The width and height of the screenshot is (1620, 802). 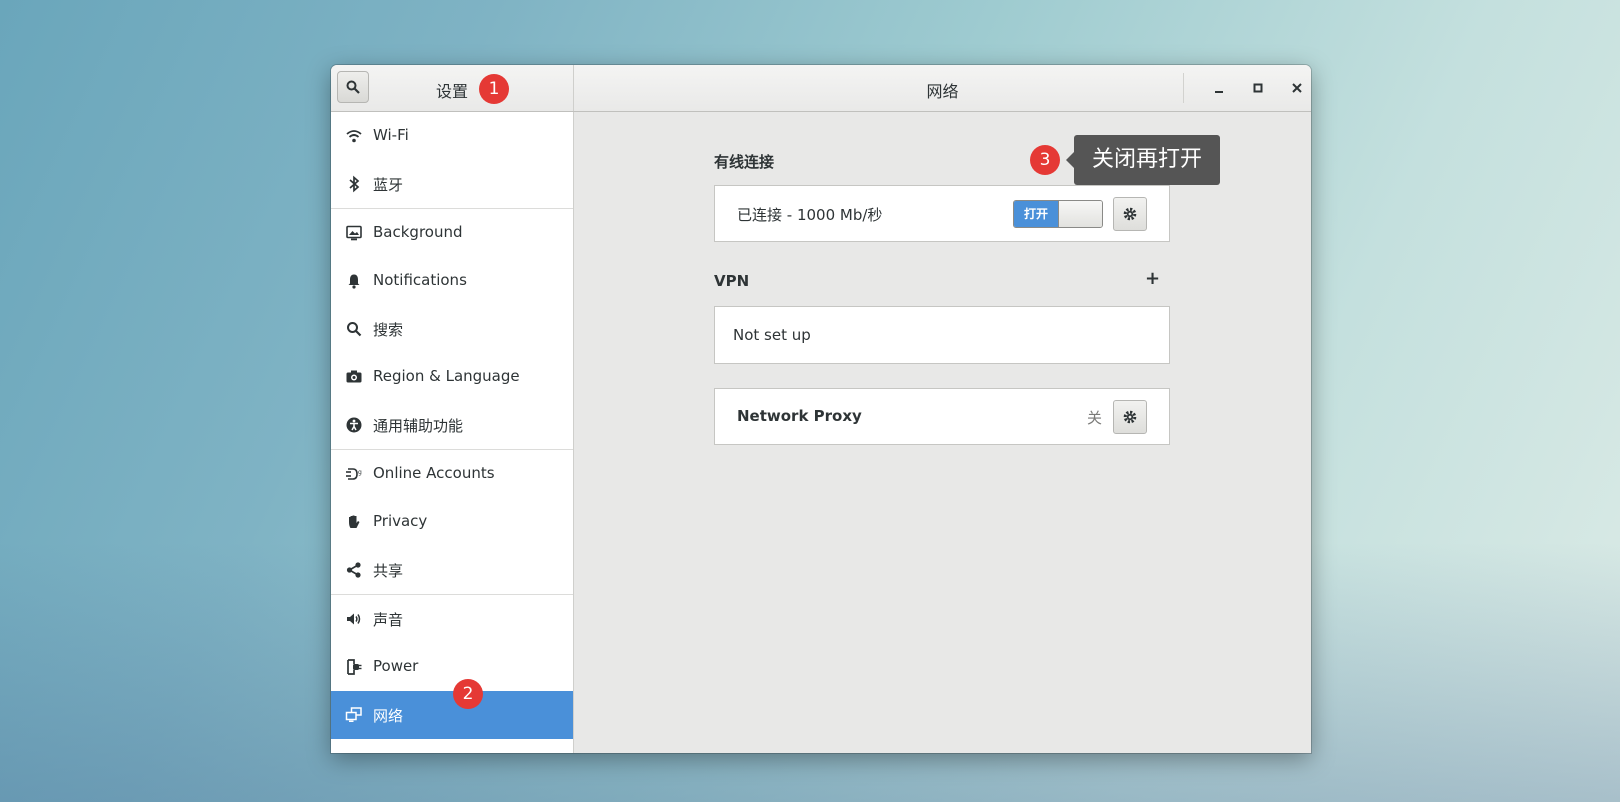 I want to click on wired-section-title: 有线连接, so click(x=744, y=162).